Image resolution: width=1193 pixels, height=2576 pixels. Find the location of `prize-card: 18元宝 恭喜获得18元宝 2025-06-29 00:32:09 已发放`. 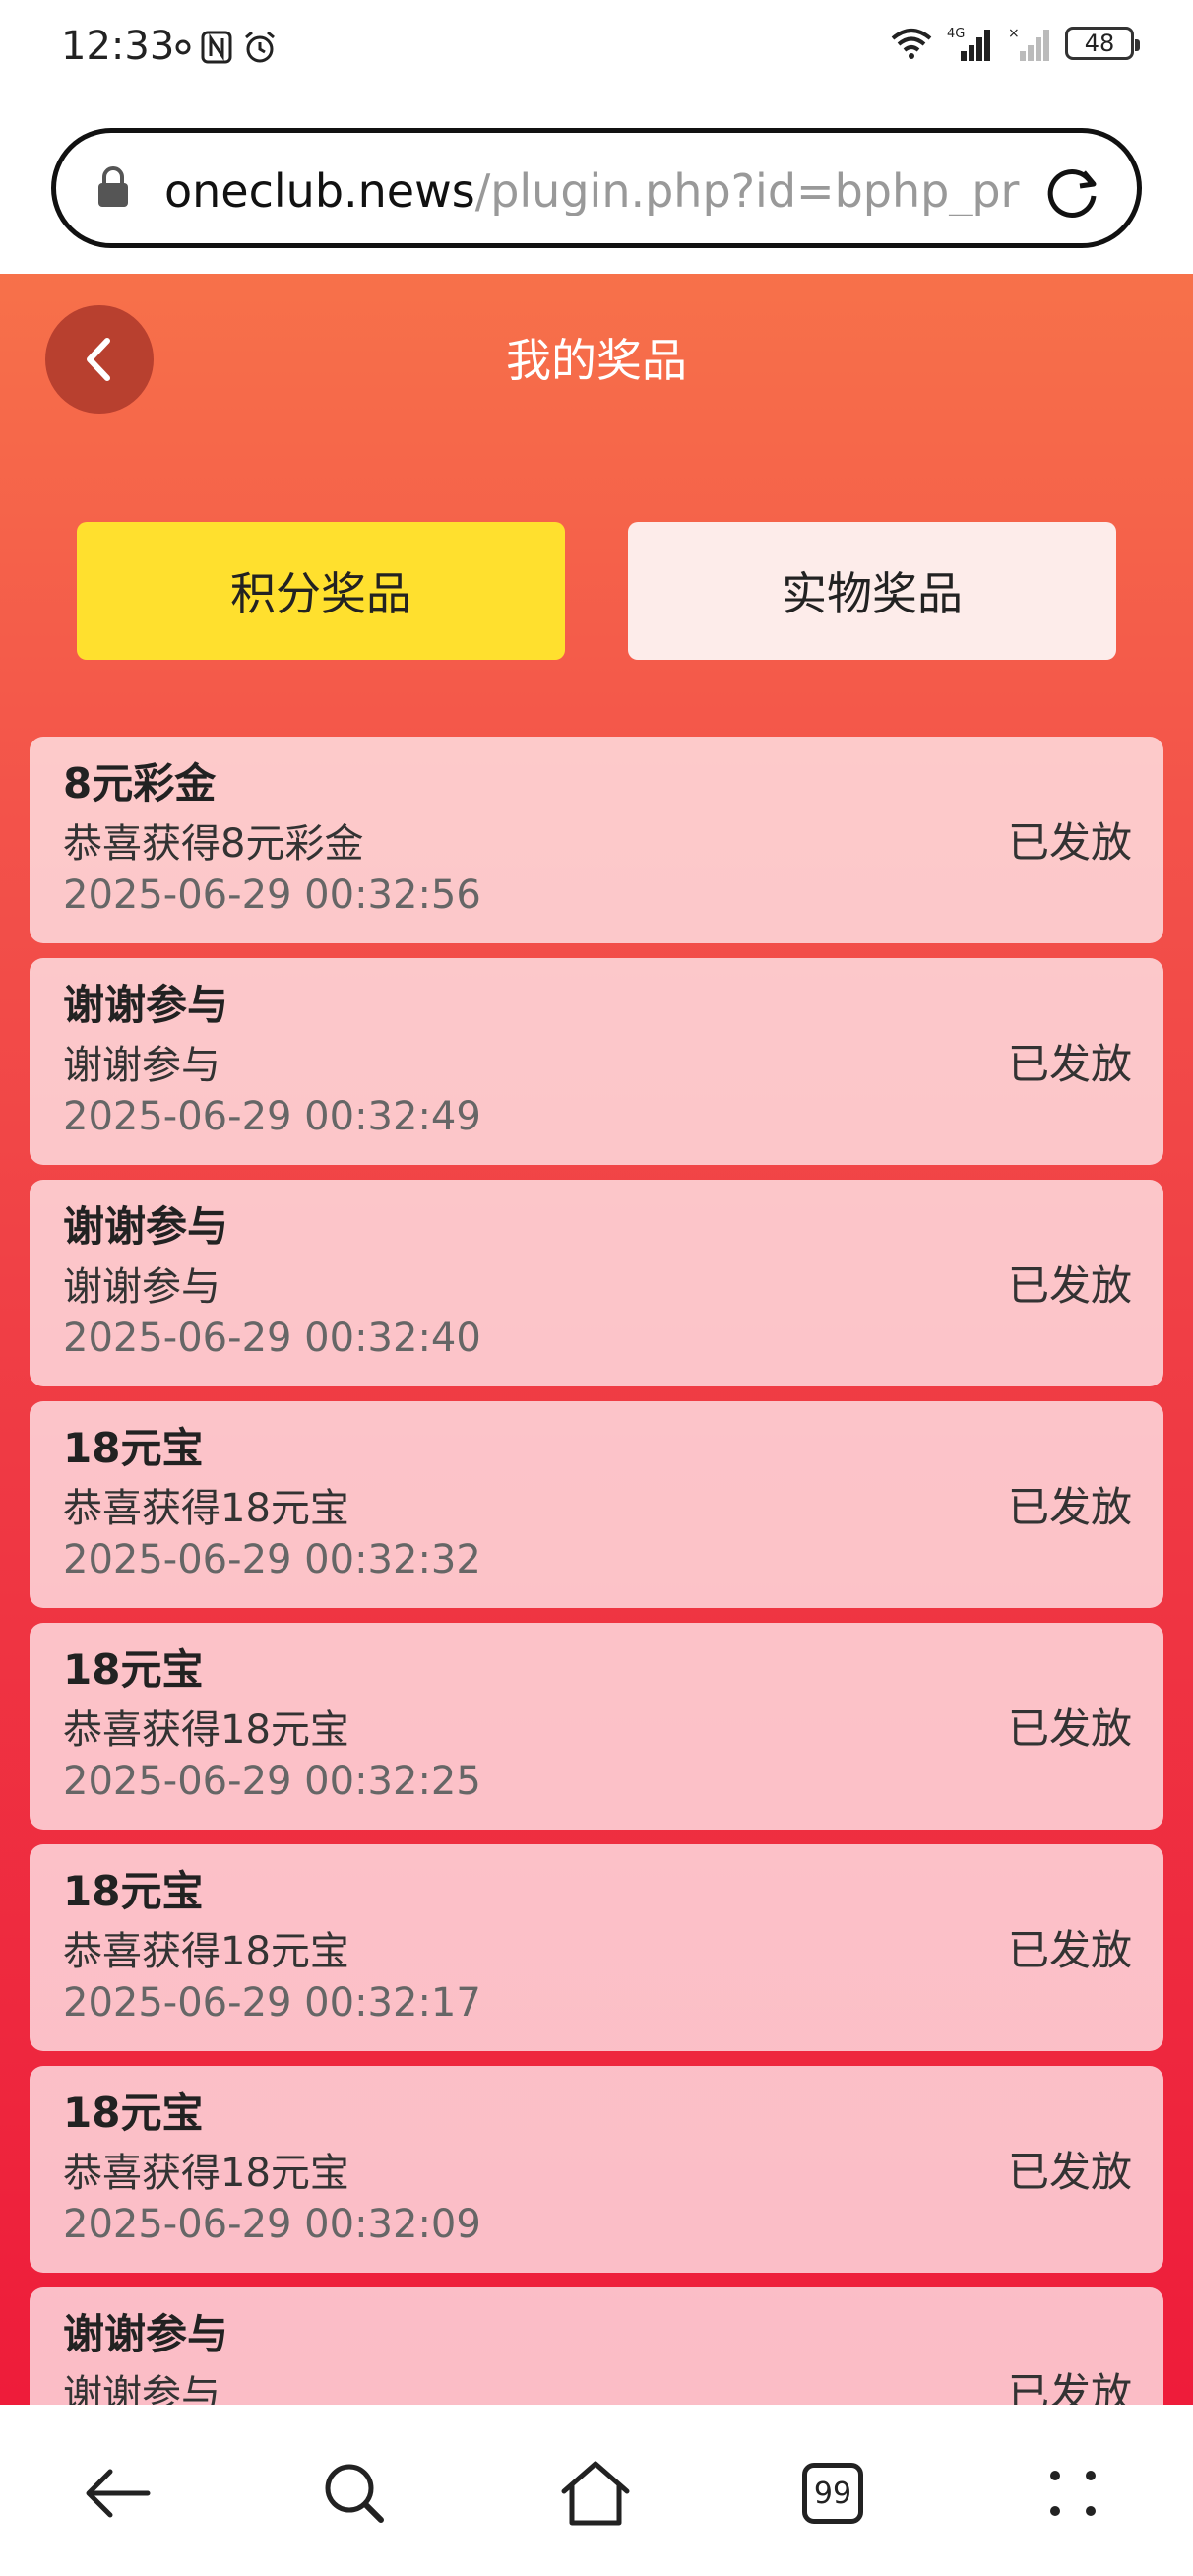

prize-card: 18元宝 恭喜获得18元宝 2025-06-29 00:32:09 已发放 is located at coordinates (596, 2169).